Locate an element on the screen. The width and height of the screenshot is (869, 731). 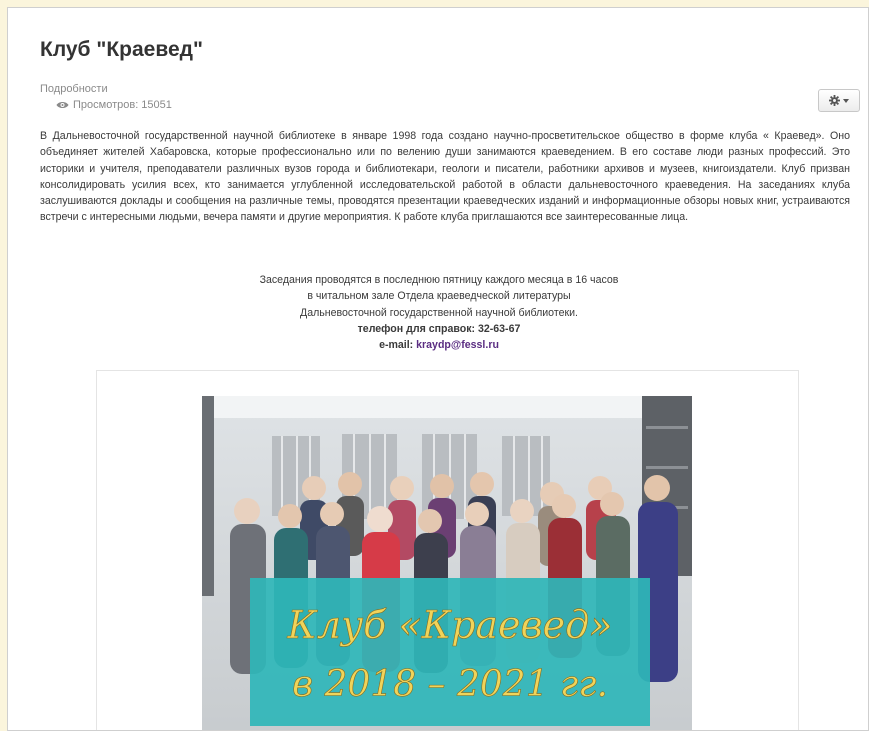
email-info: e-mail: kraydp@fessl.ru is located at coordinates (438, 345).